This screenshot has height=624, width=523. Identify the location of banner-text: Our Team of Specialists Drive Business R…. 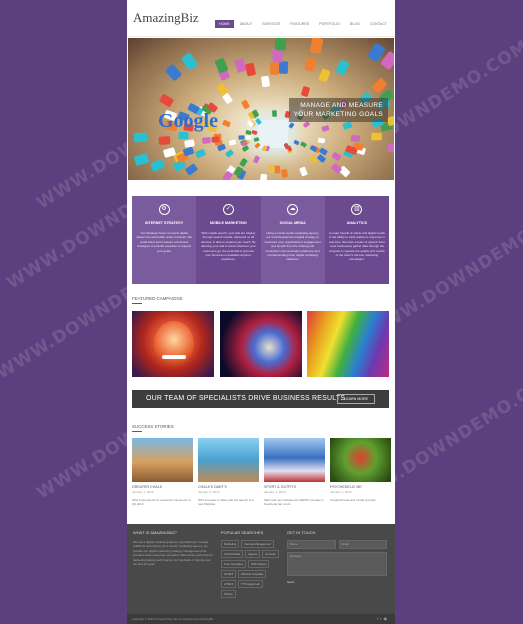
(246, 398).